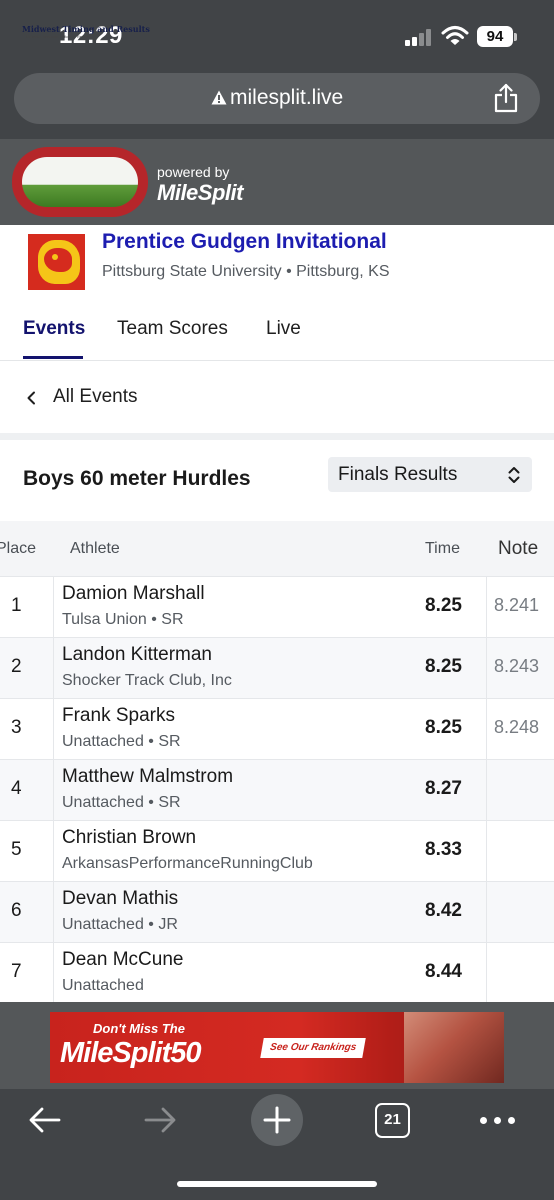 The height and width of the screenshot is (1200, 554). What do you see at coordinates (277, 436) in the screenshot?
I see `section-separator` at bounding box center [277, 436].